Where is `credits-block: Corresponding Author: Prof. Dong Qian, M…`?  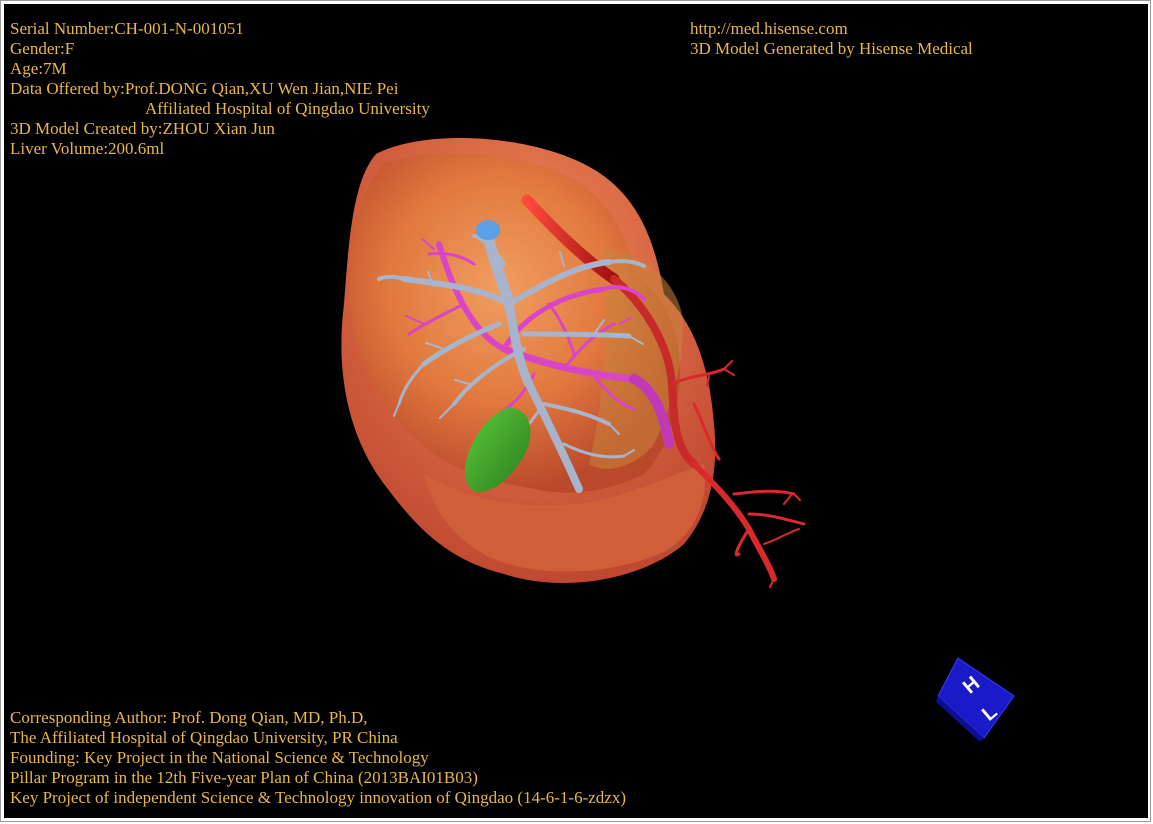 credits-block: Corresponding Author: Prof. Dong Qian, M… is located at coordinates (318, 758).